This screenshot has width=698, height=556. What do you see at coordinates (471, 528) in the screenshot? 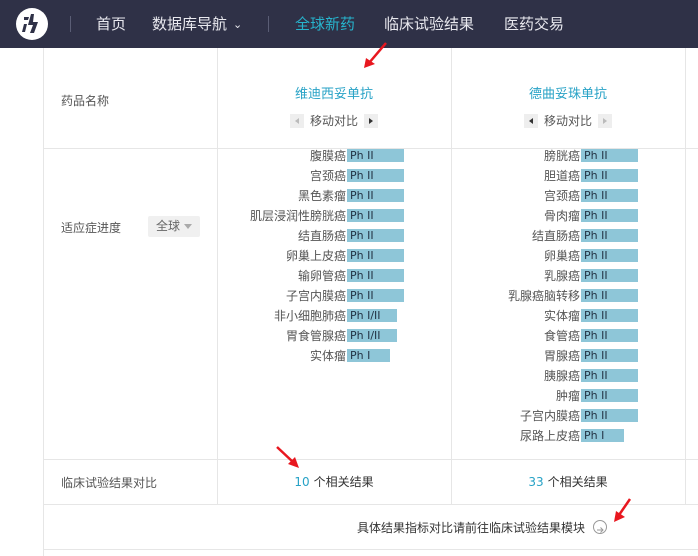
I see `clinical-results-module-hint: 具体结果指标对比请前往临床试验结果模块` at bounding box center [471, 528].